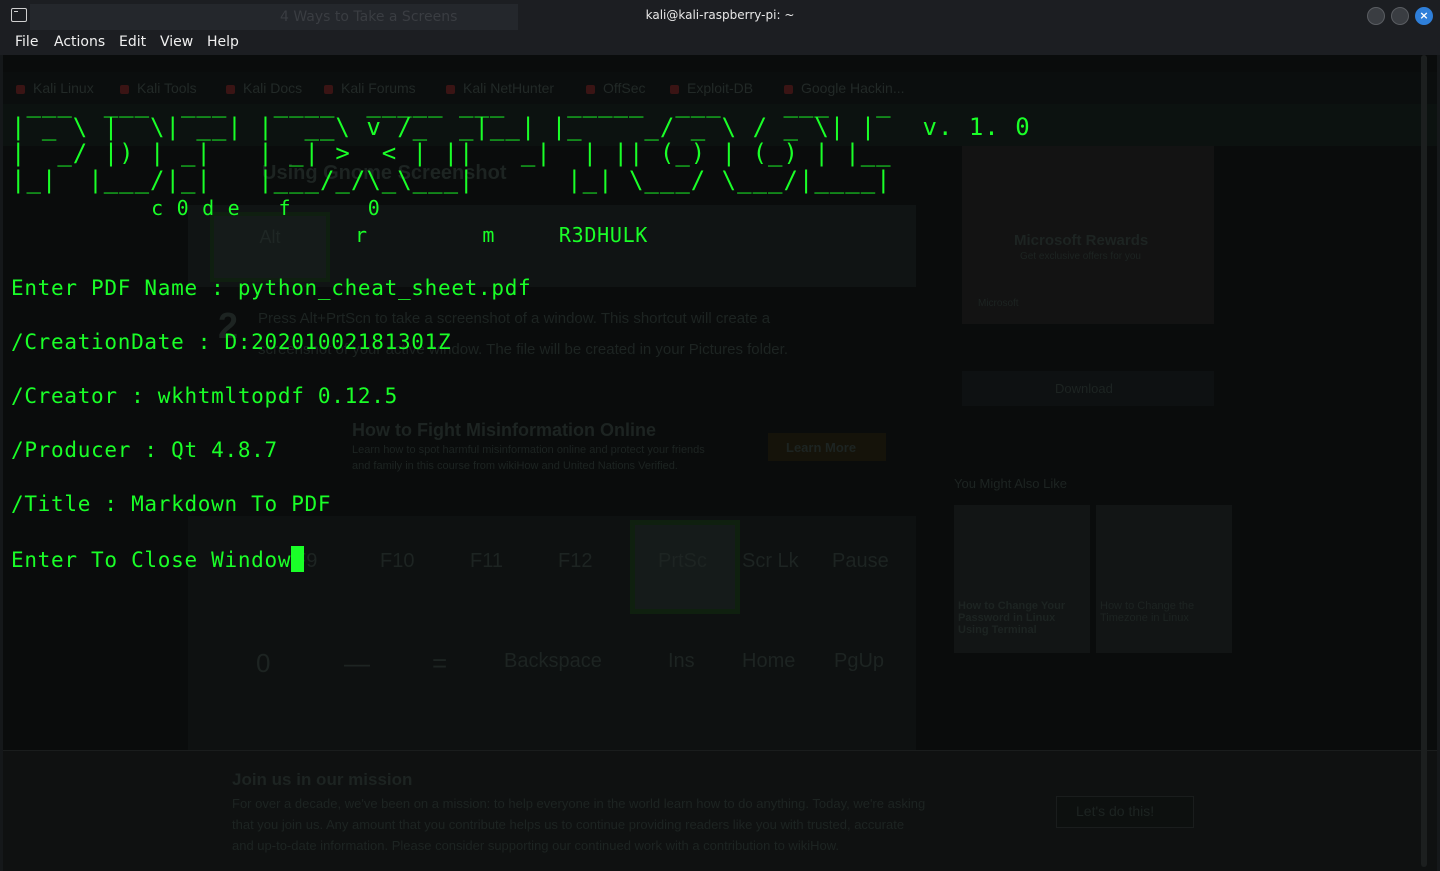  I want to click on background-download-label: Download, so click(1084, 388).